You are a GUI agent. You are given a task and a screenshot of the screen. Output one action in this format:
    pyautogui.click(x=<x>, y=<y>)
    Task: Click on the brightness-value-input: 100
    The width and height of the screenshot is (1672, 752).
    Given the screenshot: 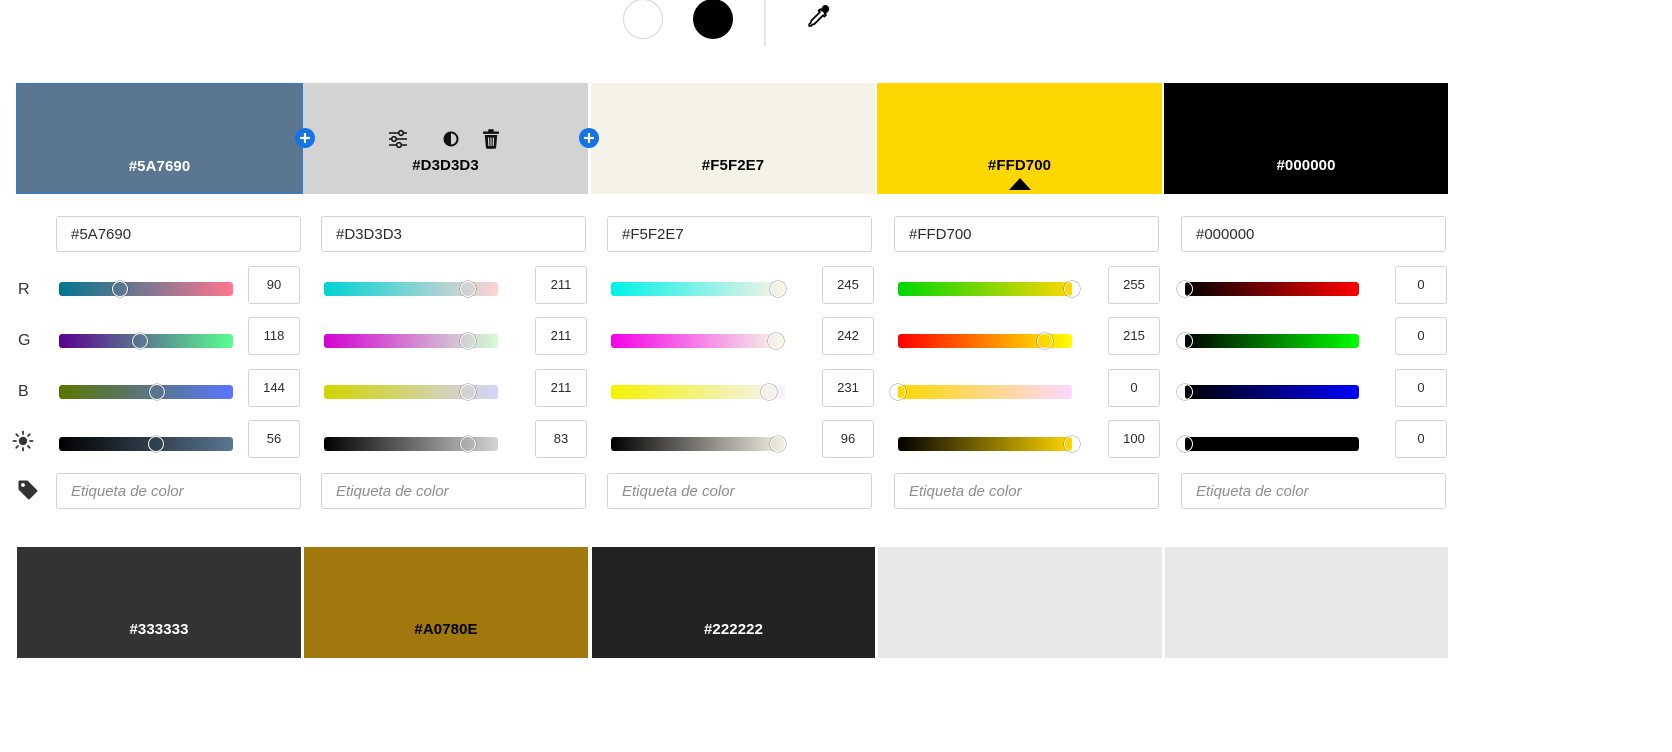 What is the action you would take?
    pyautogui.click(x=1134, y=439)
    